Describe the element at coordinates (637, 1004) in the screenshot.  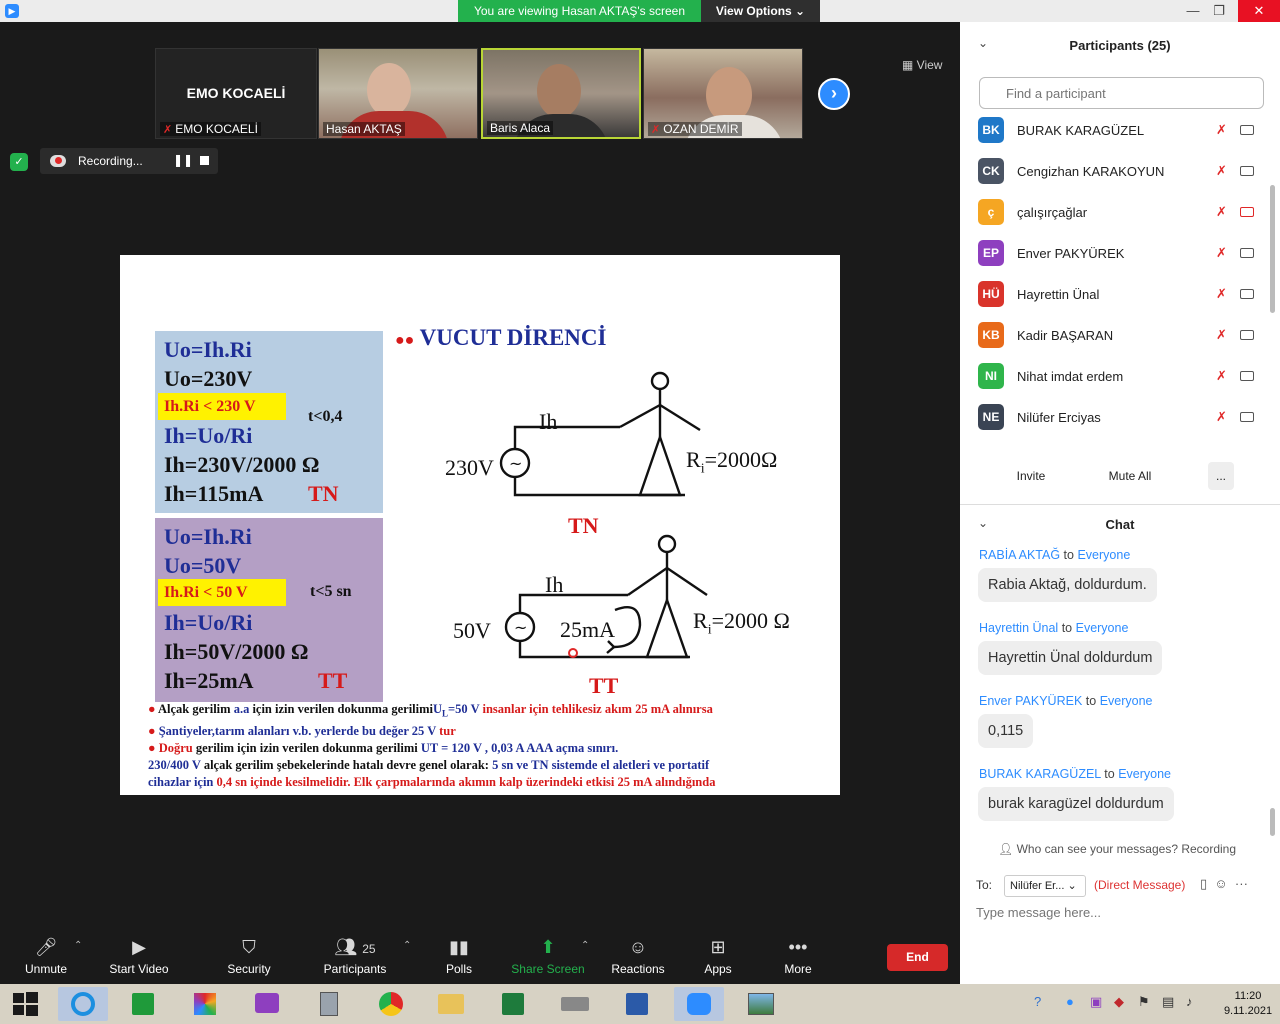
I see `taskbar-word-icon` at that location.